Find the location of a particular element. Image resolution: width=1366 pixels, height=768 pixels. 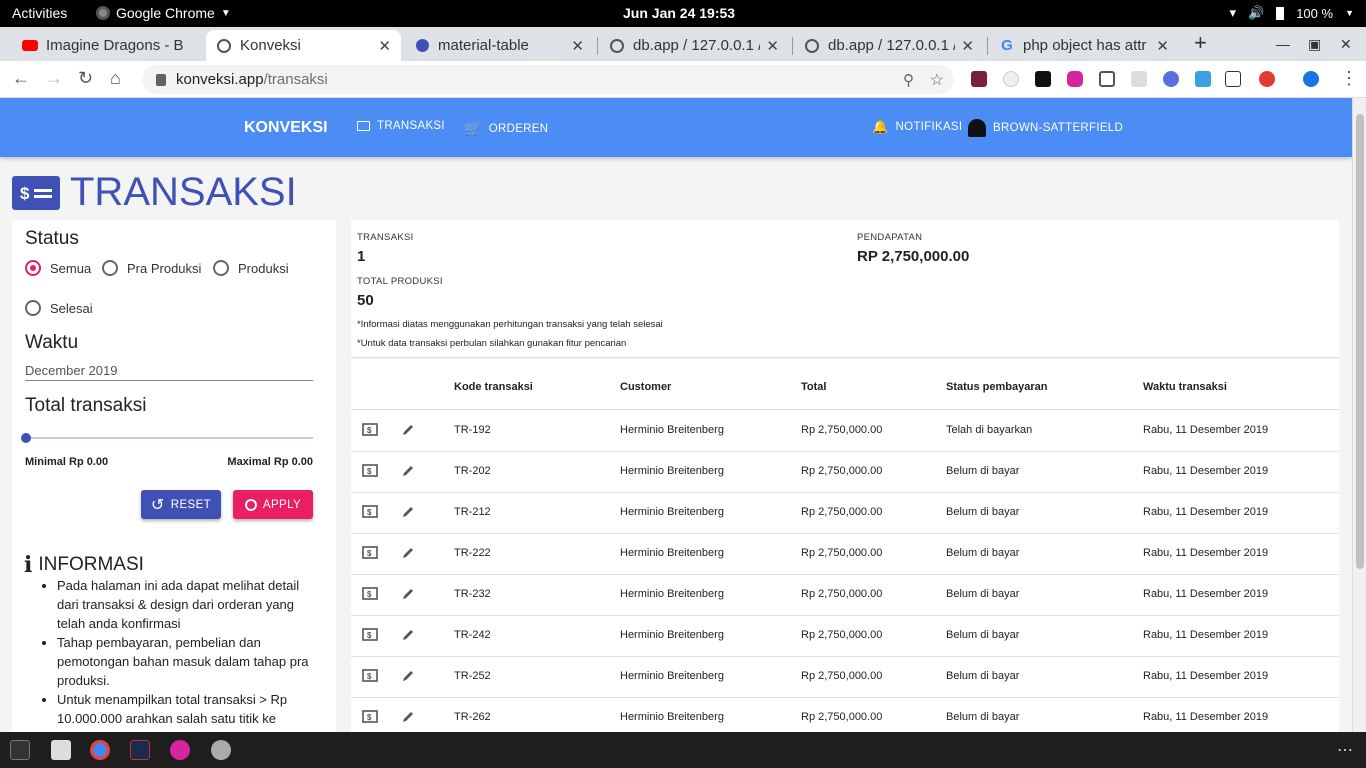

table-cell: TR-212 is located at coordinates (472, 512).